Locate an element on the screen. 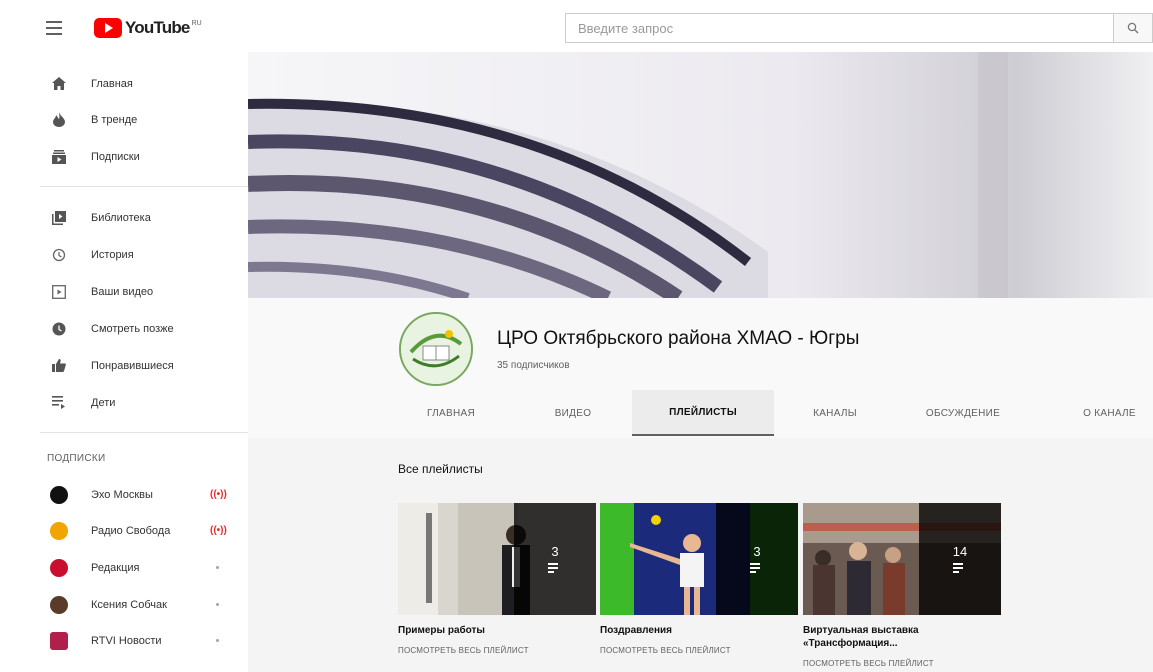 The image size is (1153, 672). sidebar-item-label: Ваши видео is located at coordinates (122, 291).